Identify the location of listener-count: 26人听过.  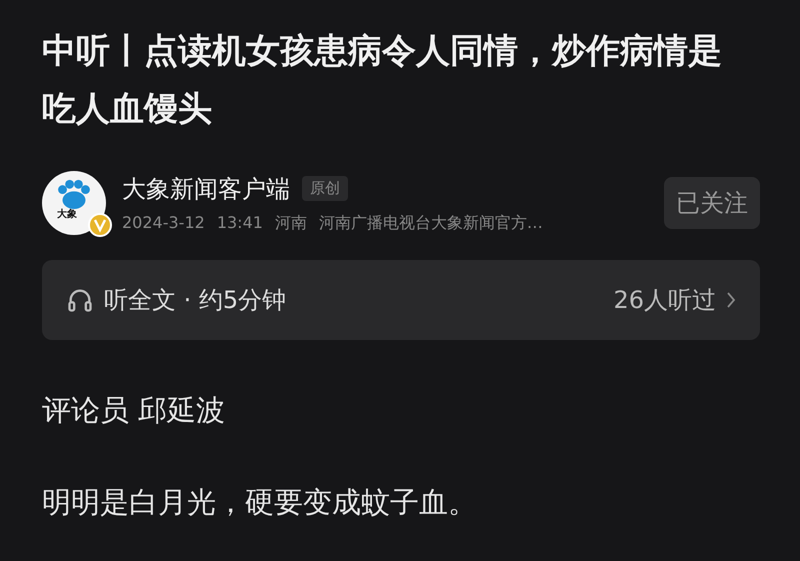
(664, 300).